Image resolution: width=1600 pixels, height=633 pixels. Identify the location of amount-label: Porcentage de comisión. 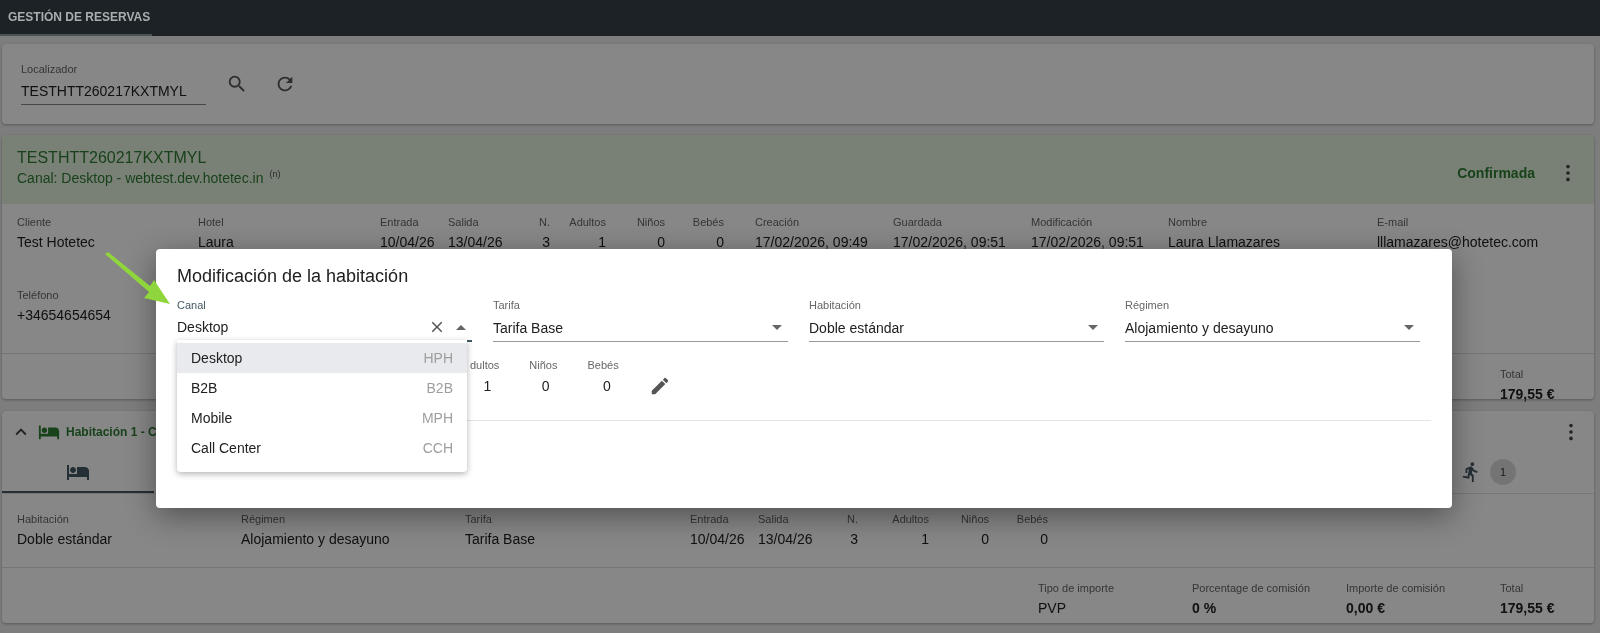
(1251, 589).